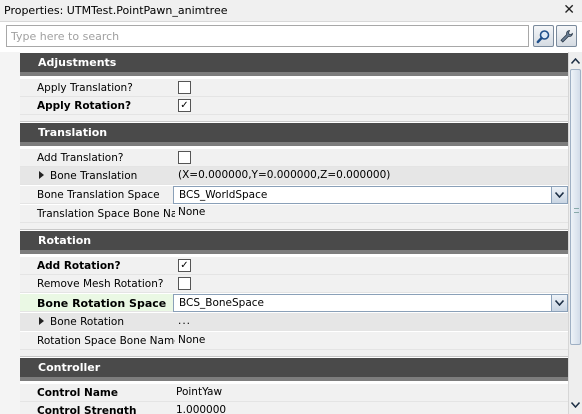  What do you see at coordinates (294, 214) in the screenshot?
I see `property-translation-space-bone-name: Translation Space Bone Nam None` at bounding box center [294, 214].